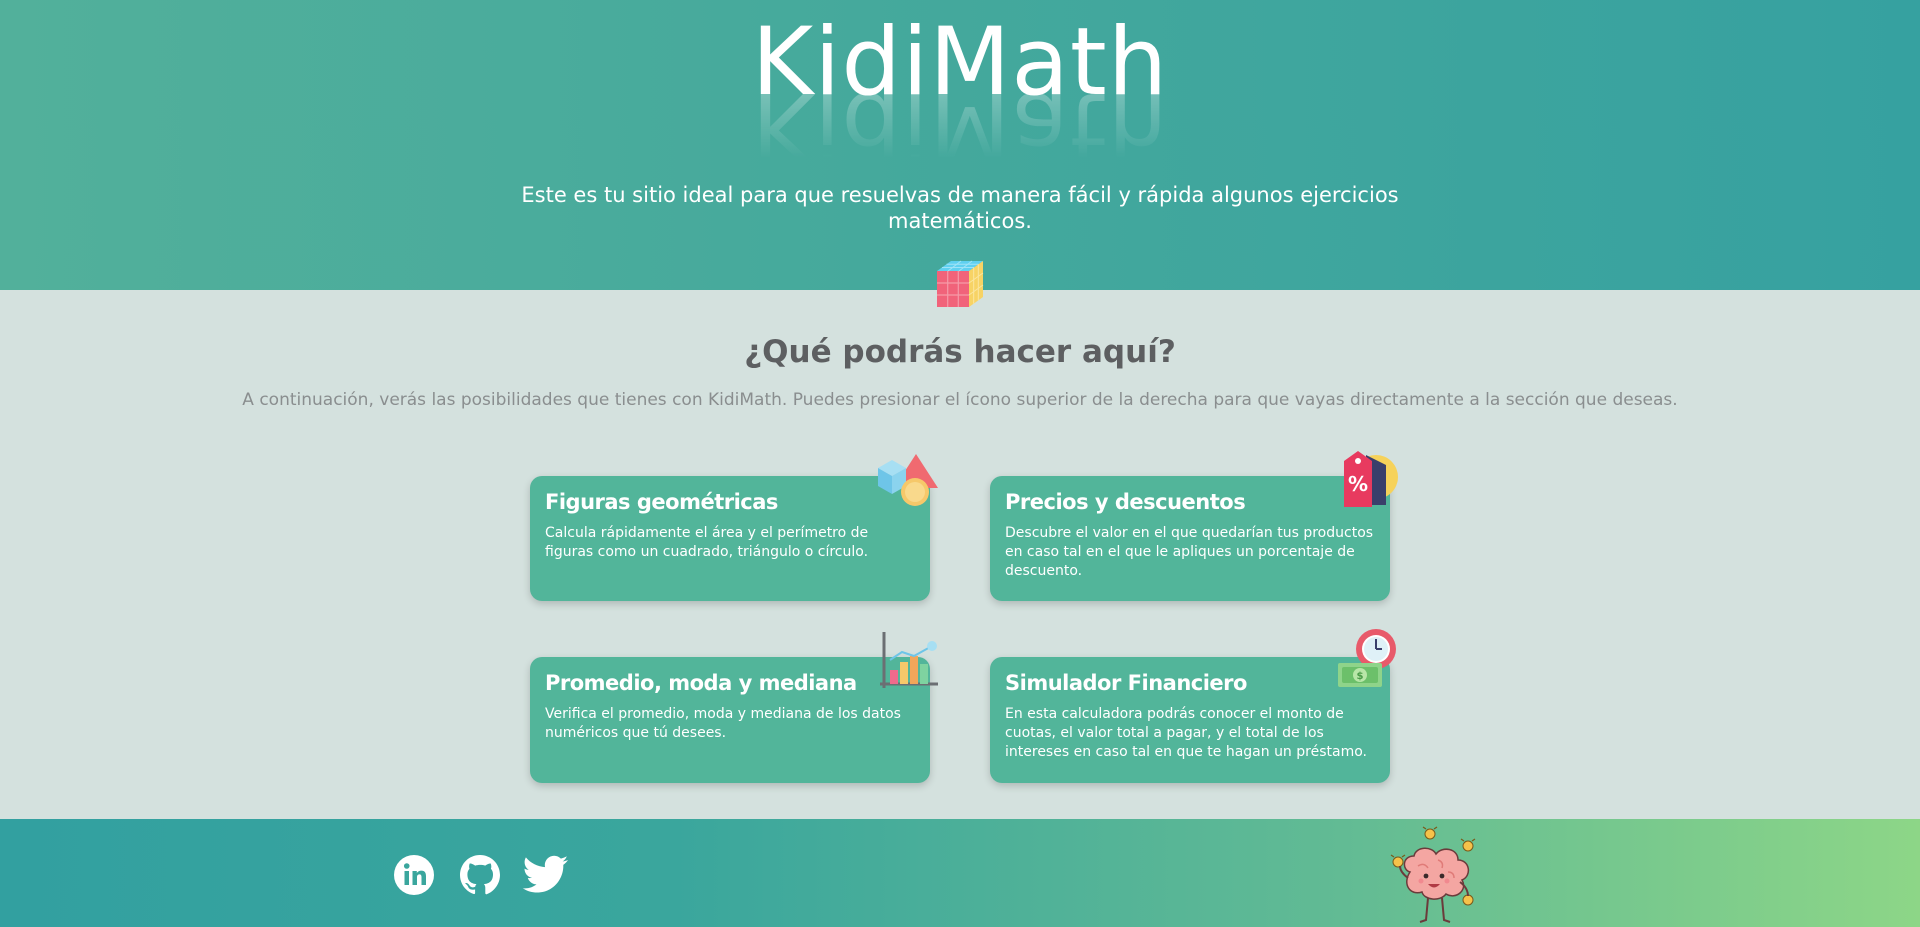 The height and width of the screenshot is (927, 1920). I want to click on section-title: ¿Qué podrás hacer aquí?, so click(960, 352).